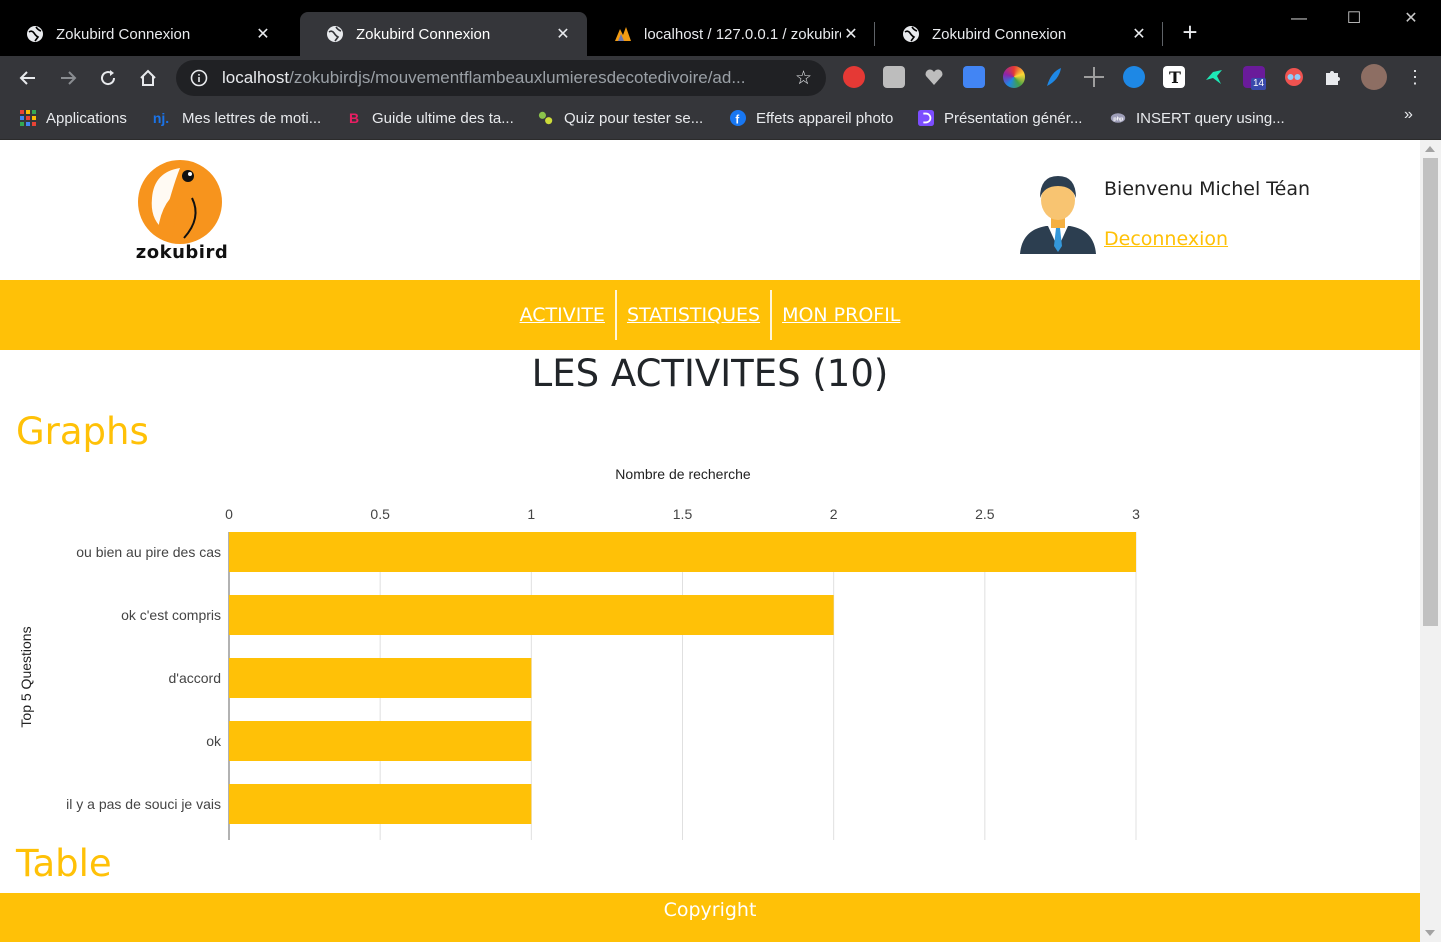  What do you see at coordinates (854, 77) in the screenshot?
I see `adblock-extension-icon` at bounding box center [854, 77].